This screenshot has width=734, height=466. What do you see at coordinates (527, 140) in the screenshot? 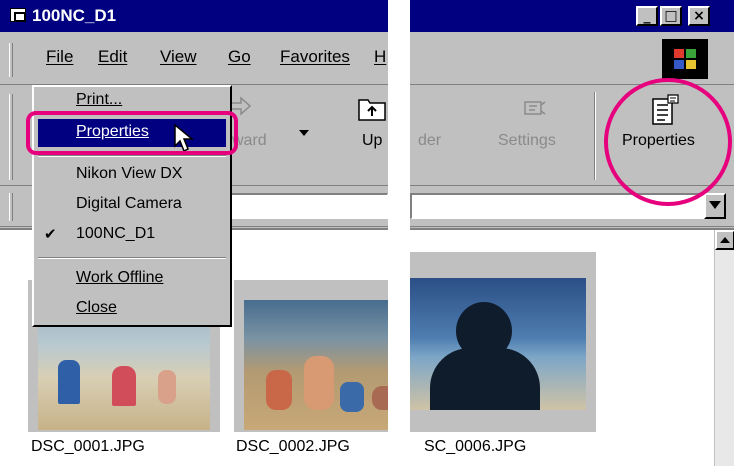
I see `settings-label: Settings` at bounding box center [527, 140].